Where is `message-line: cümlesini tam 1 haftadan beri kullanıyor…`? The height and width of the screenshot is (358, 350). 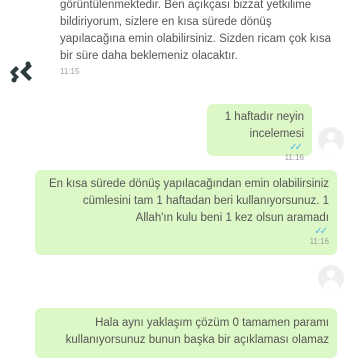 message-line: cümlesini tam 1 haftadan beri kullanıyor… is located at coordinates (205, 201).